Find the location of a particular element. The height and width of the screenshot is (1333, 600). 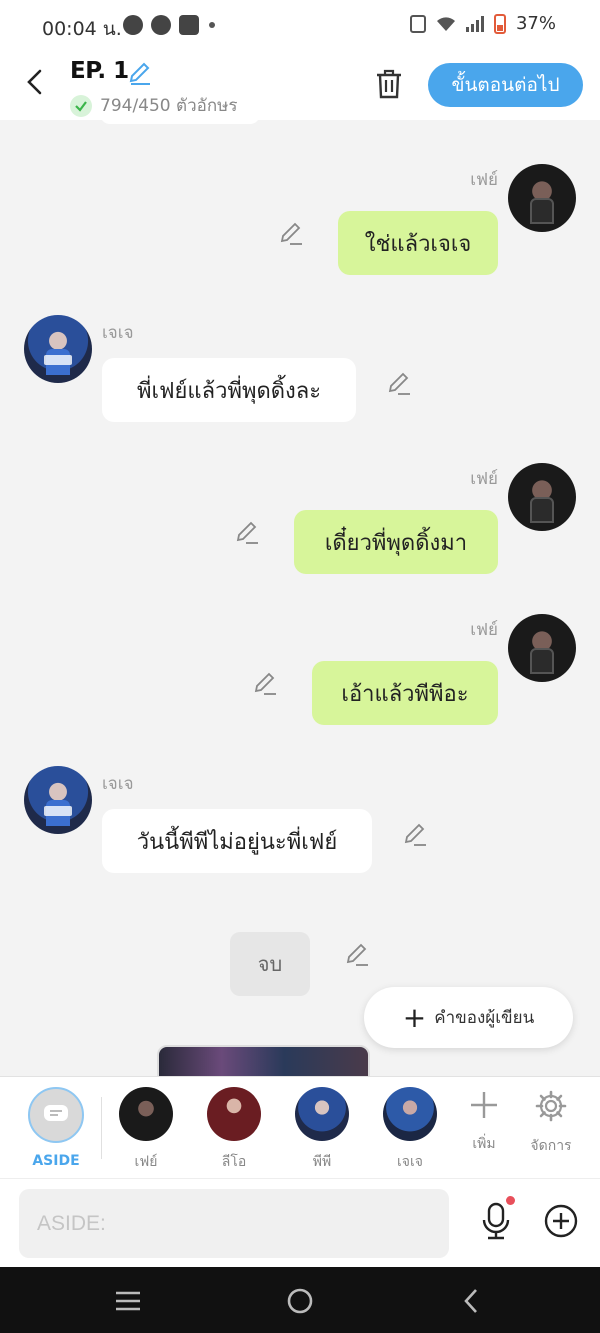

character-label: เจเจ is located at coordinates (410, 1162).